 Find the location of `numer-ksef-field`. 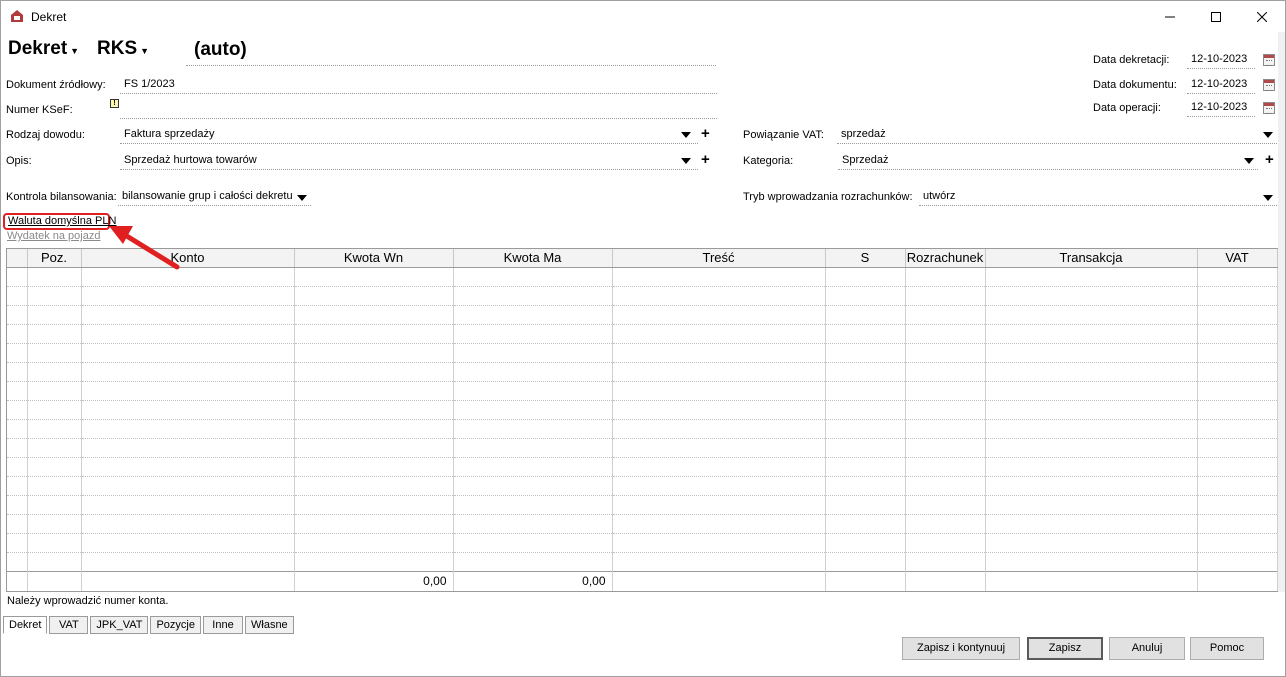

numer-ksef-field is located at coordinates (418, 110).